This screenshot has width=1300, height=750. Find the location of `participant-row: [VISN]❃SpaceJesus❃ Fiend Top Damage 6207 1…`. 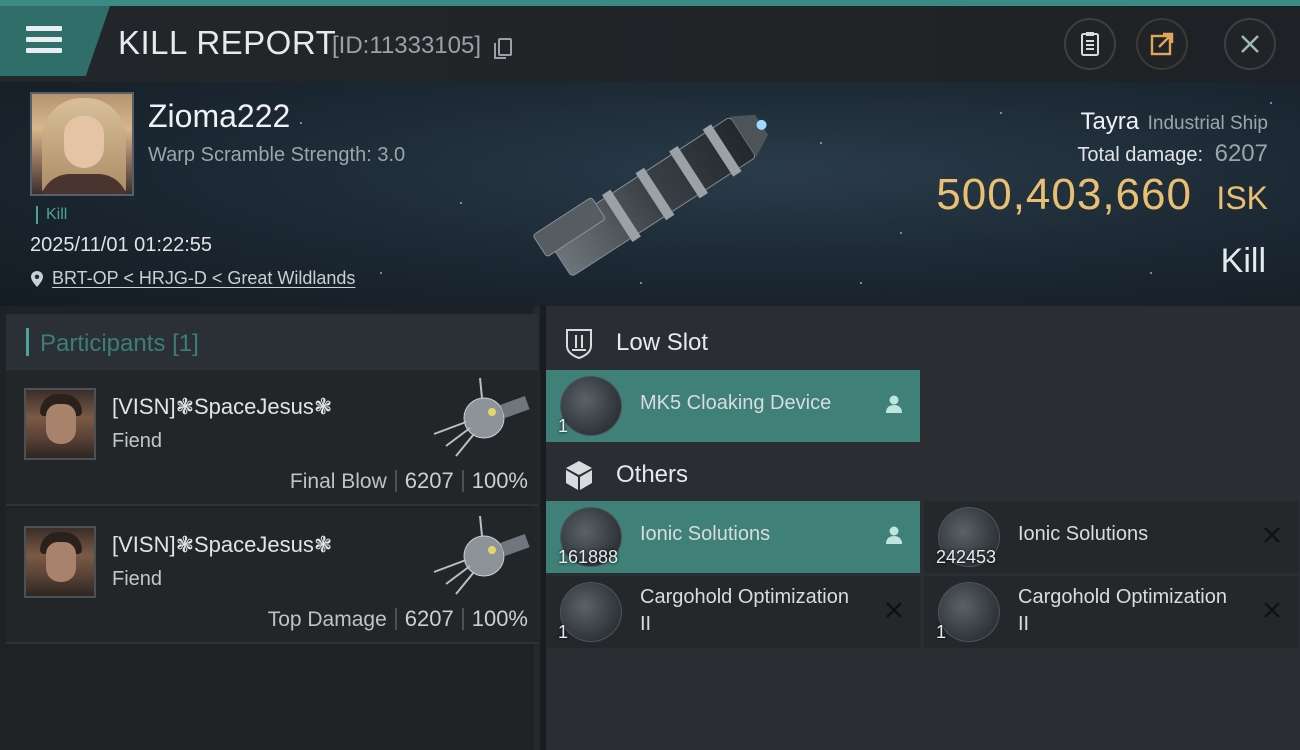

participant-row: [VISN]❃SpaceJesus❃ Fiend Top Damage 6207 1… is located at coordinates (272, 576).